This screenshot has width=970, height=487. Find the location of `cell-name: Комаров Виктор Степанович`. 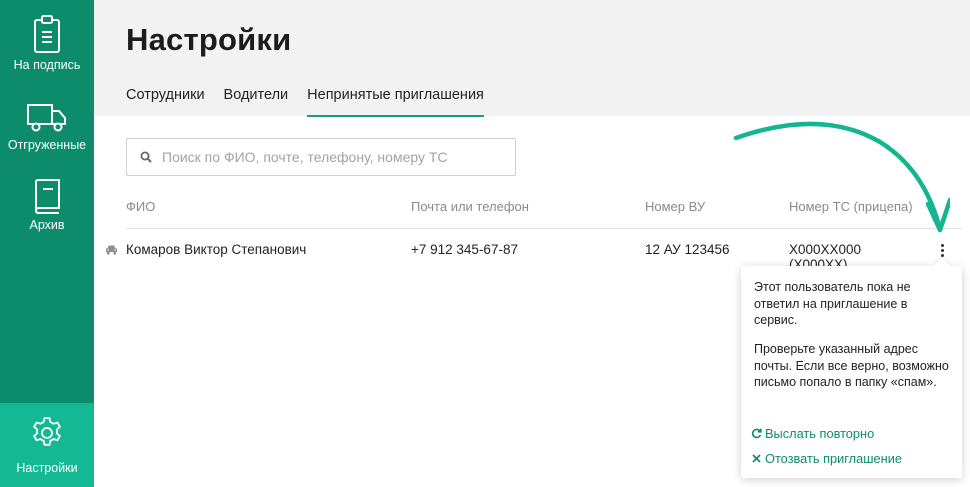

cell-name: Комаров Виктор Степанович is located at coordinates (216, 249).